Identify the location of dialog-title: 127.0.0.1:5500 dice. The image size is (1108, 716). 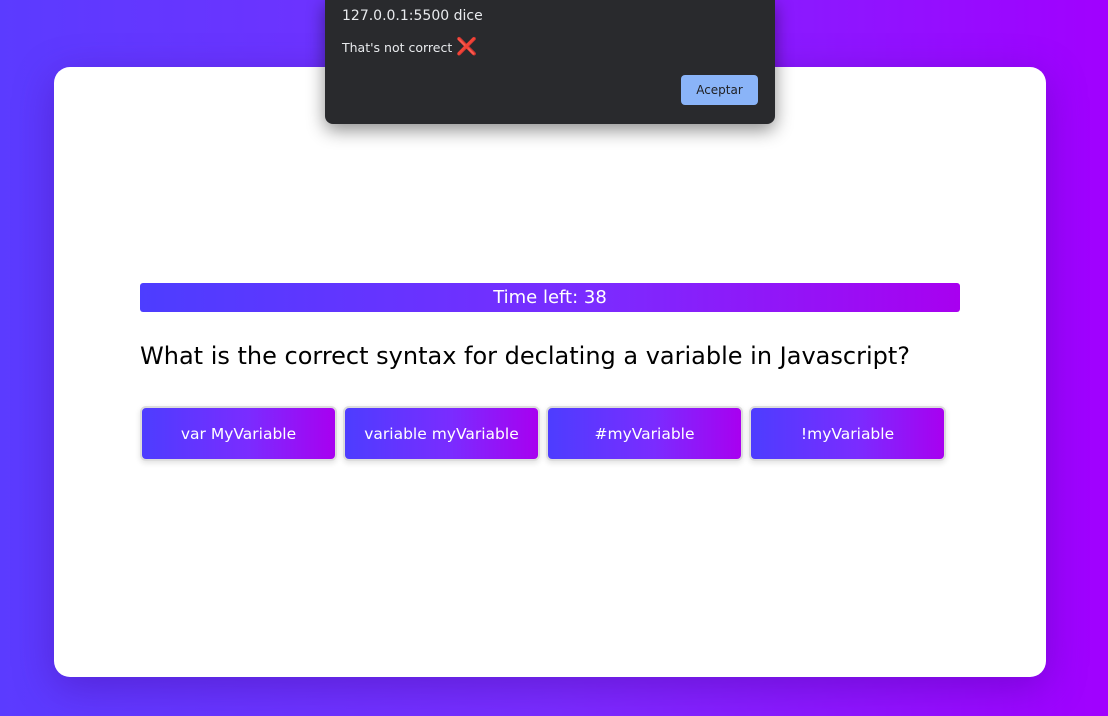
(412, 16).